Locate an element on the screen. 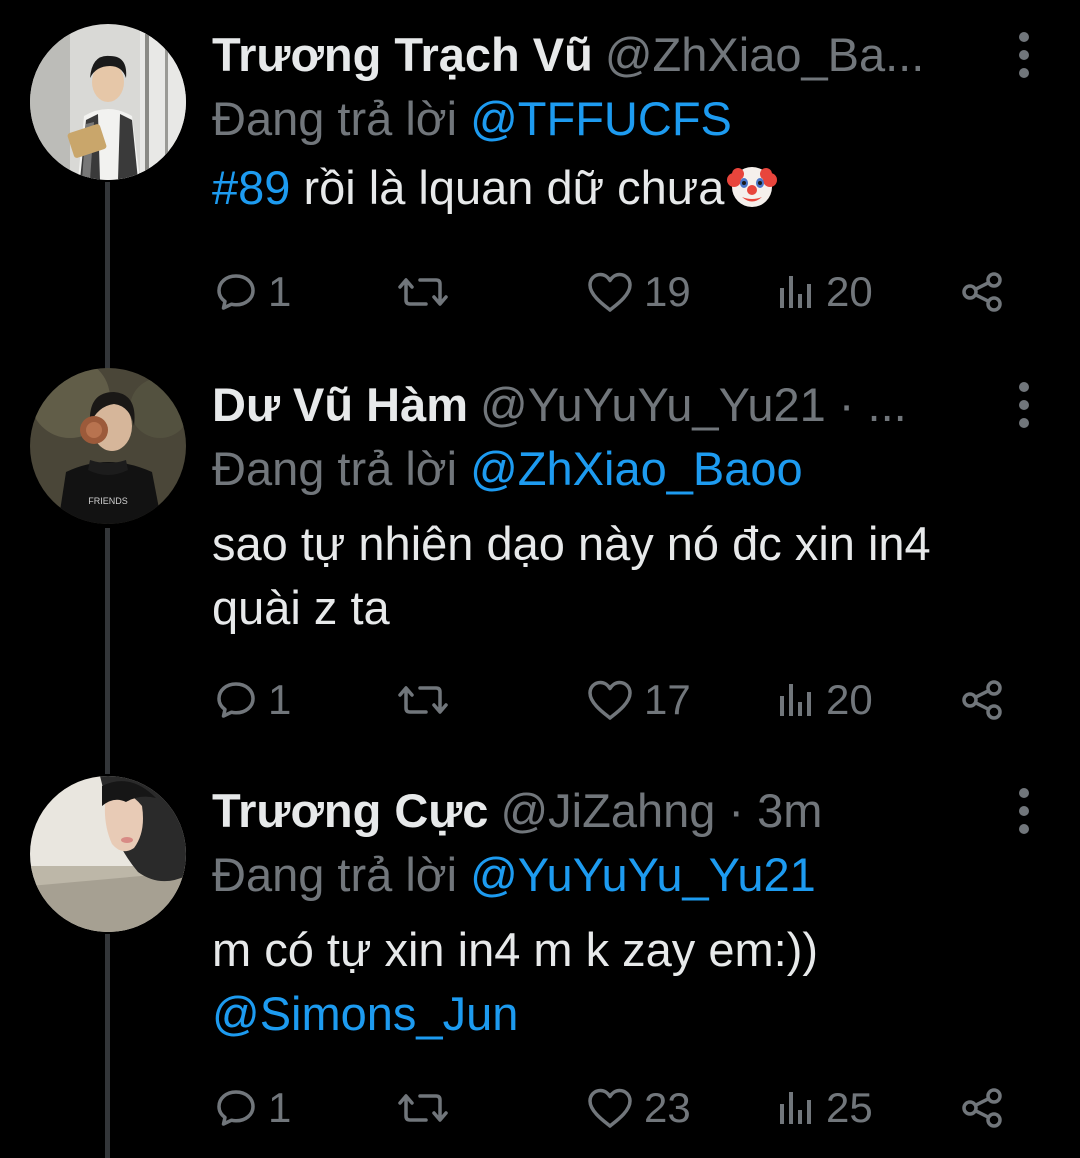  tweet-actions: 1 17 20 is located at coordinates (612, 700).